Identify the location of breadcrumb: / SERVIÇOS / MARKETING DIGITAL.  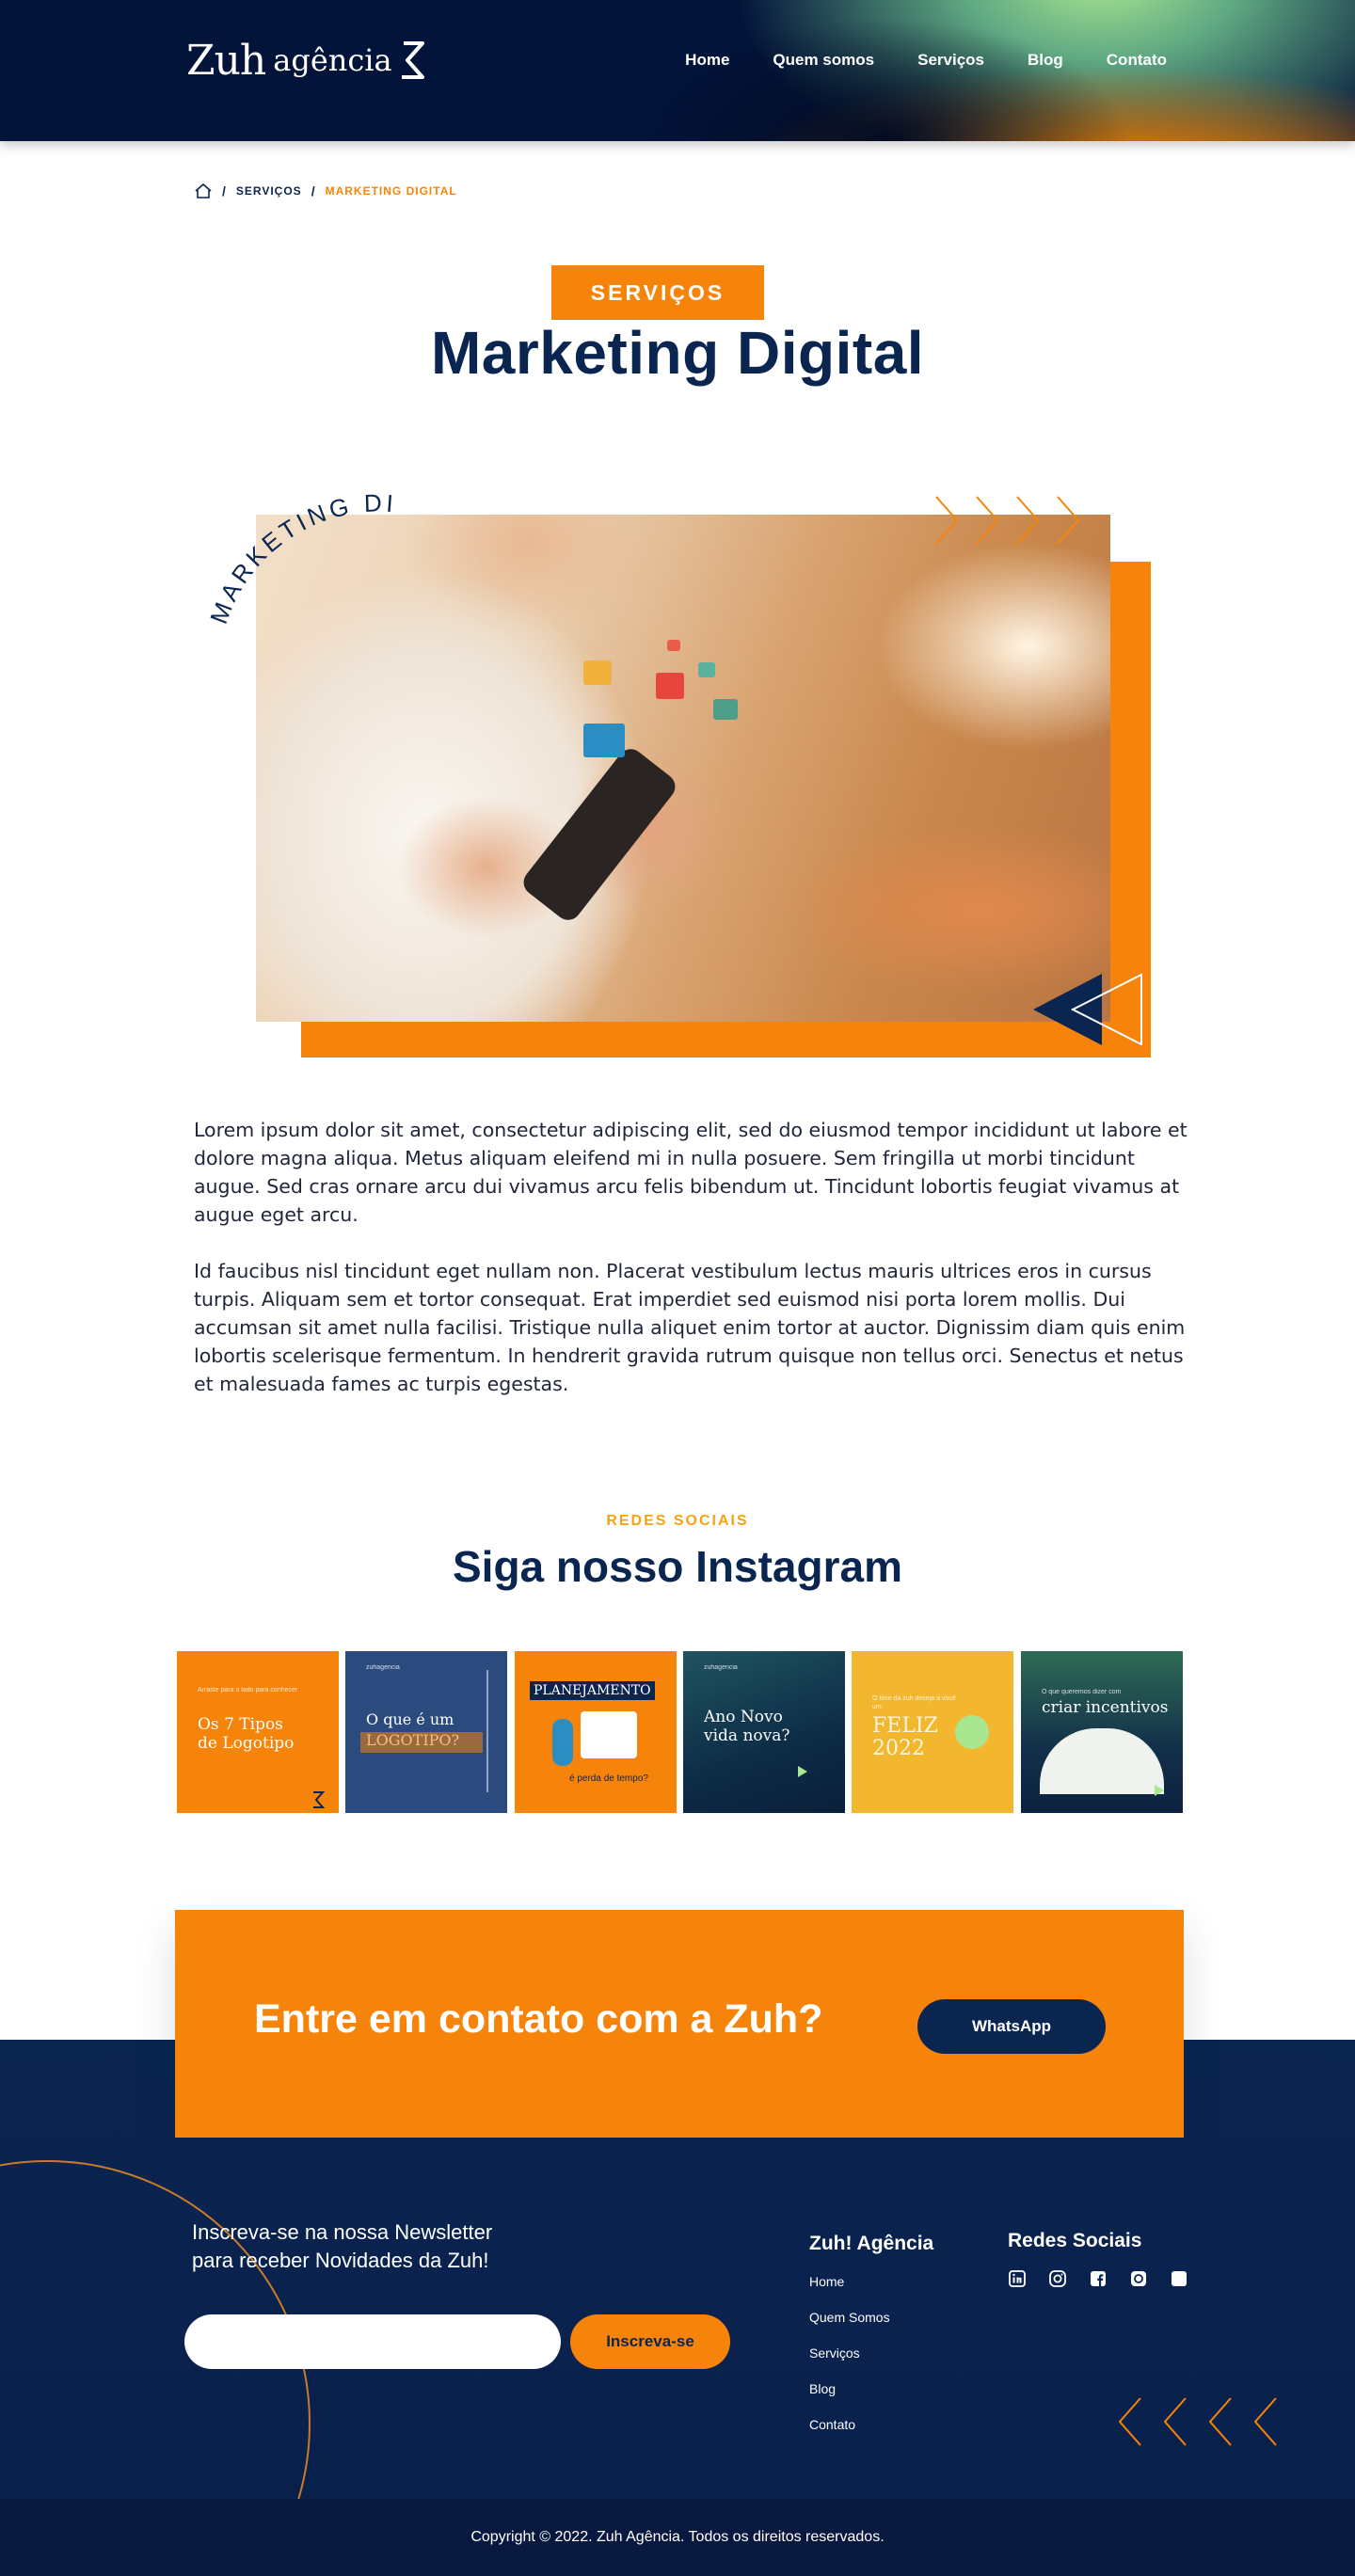
(325, 191).